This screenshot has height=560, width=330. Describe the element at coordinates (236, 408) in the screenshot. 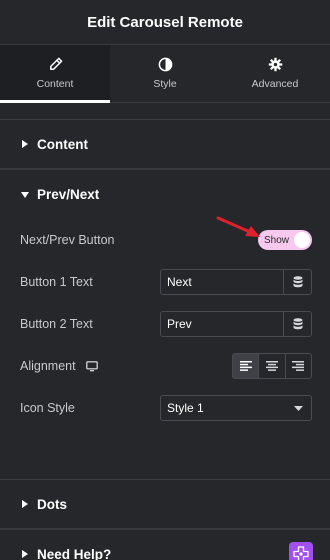

I see `icon-style-select: Style 1` at that location.